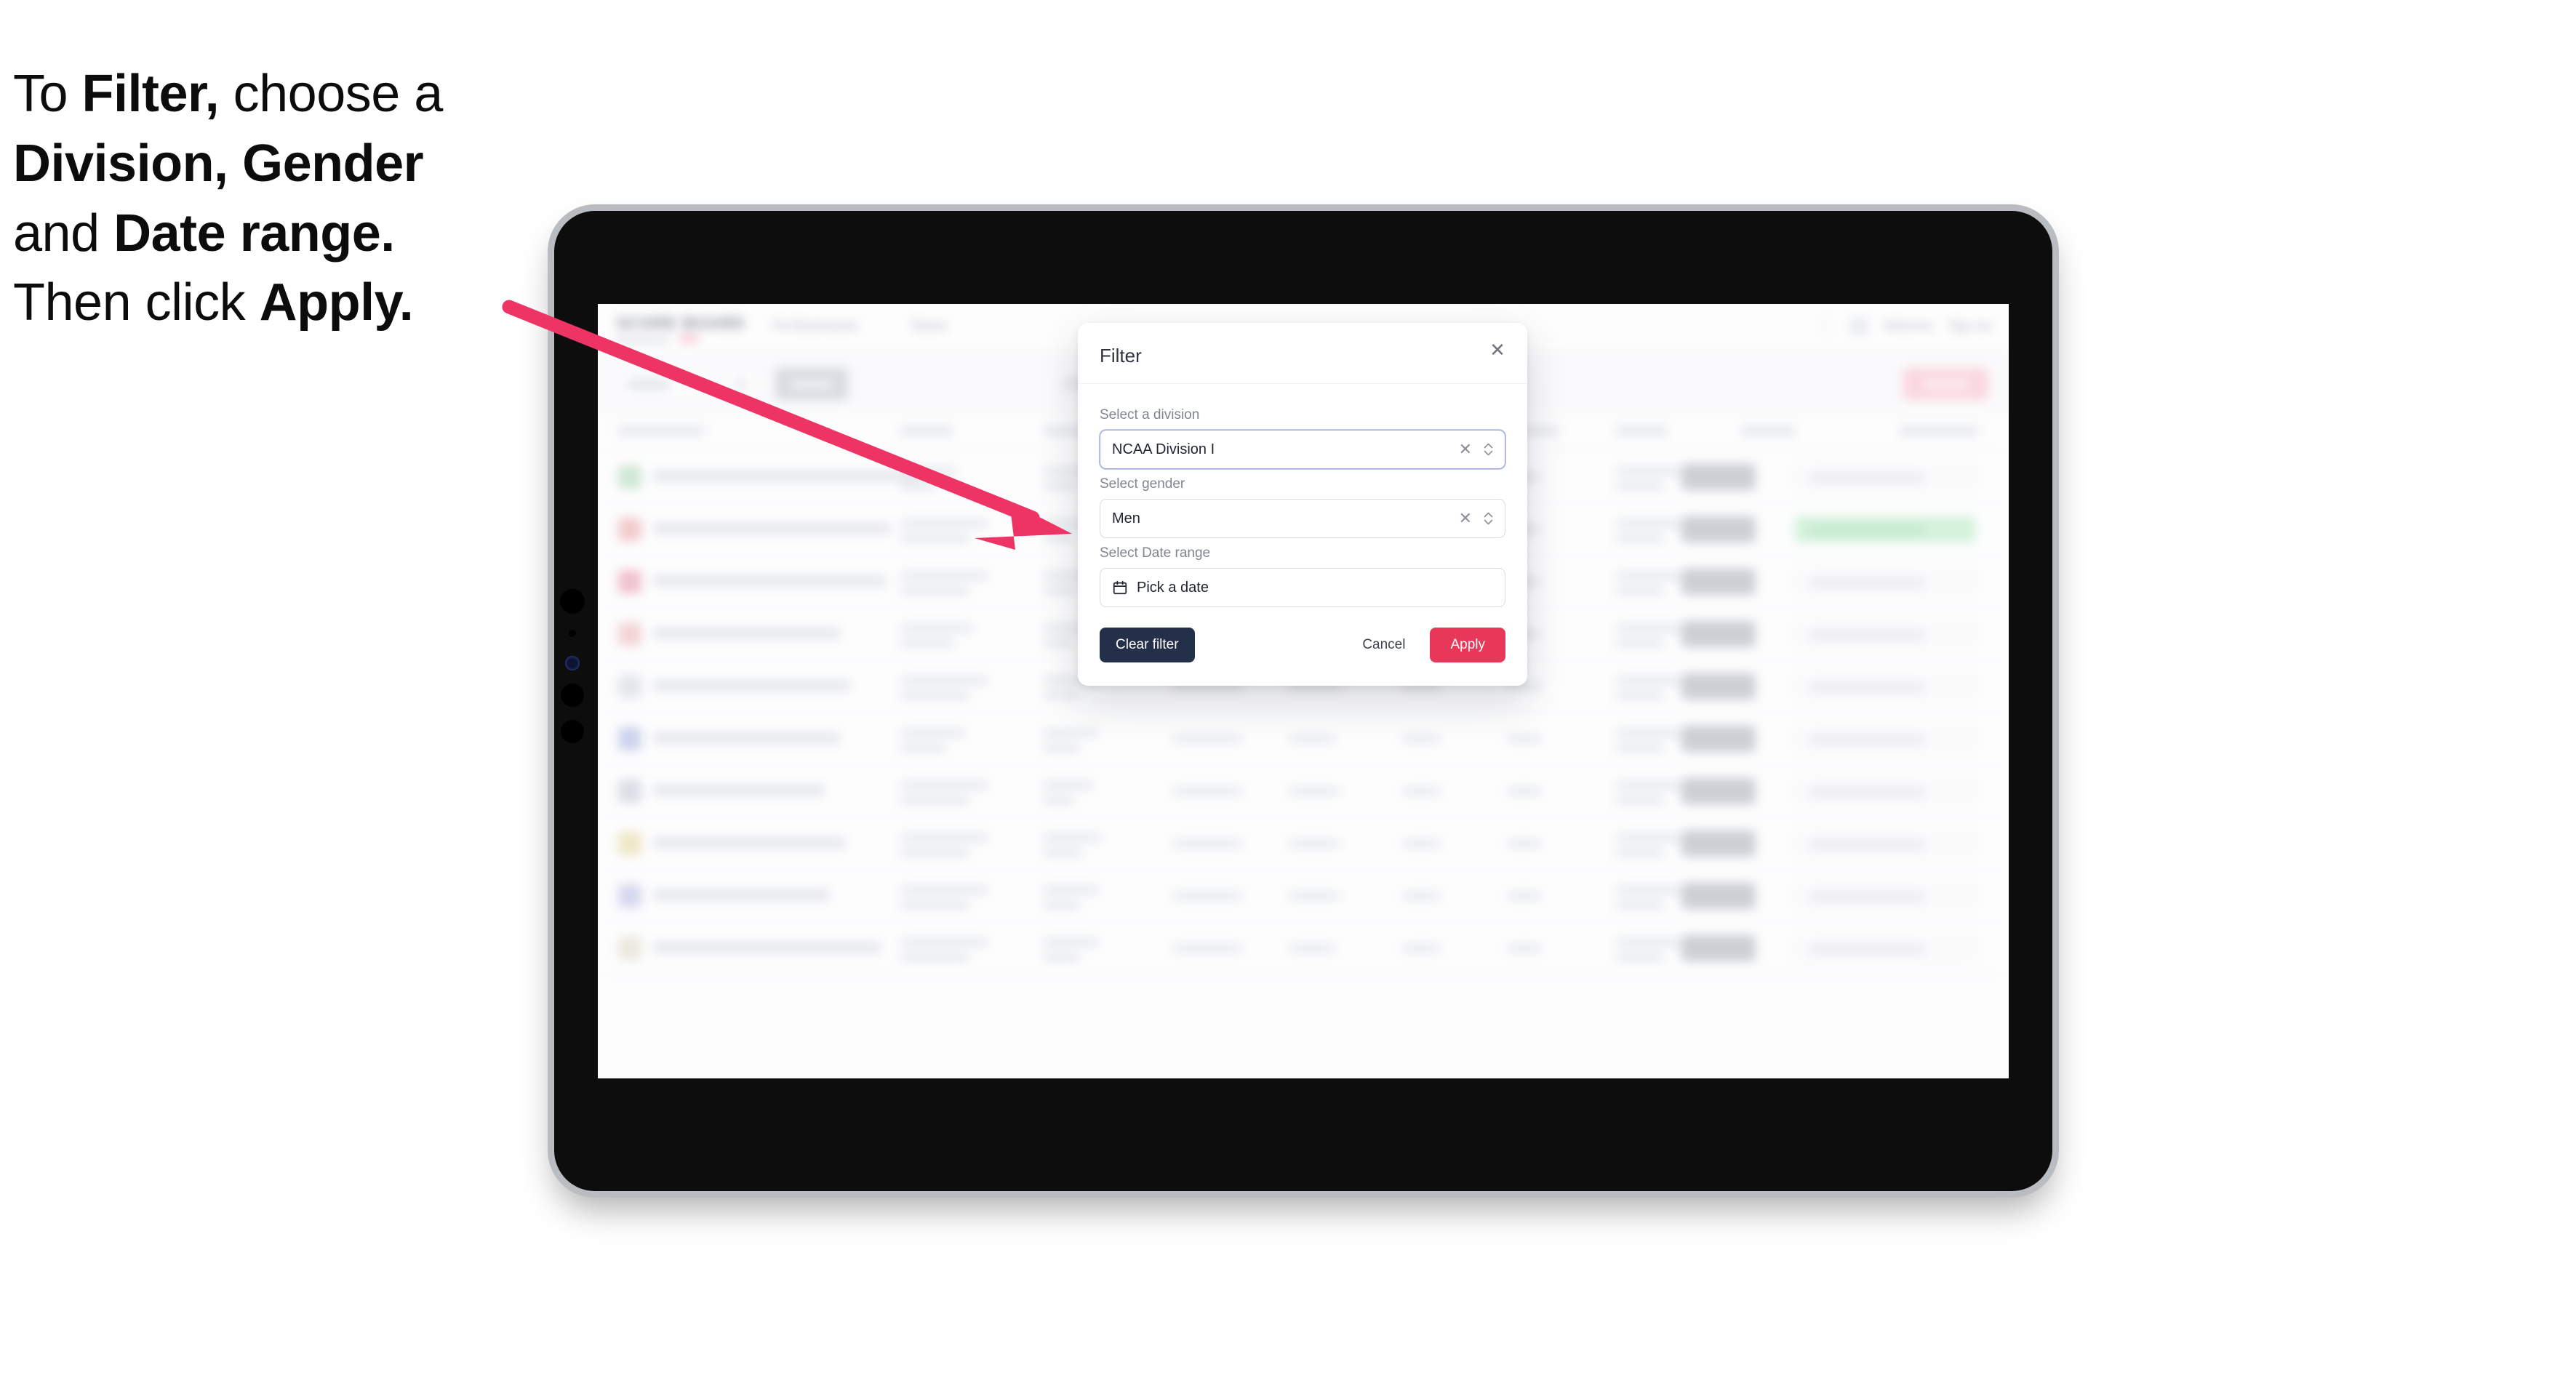 The image size is (2576, 1386). What do you see at coordinates (1173, 588) in the screenshot?
I see `date-range-value: Pick a date` at bounding box center [1173, 588].